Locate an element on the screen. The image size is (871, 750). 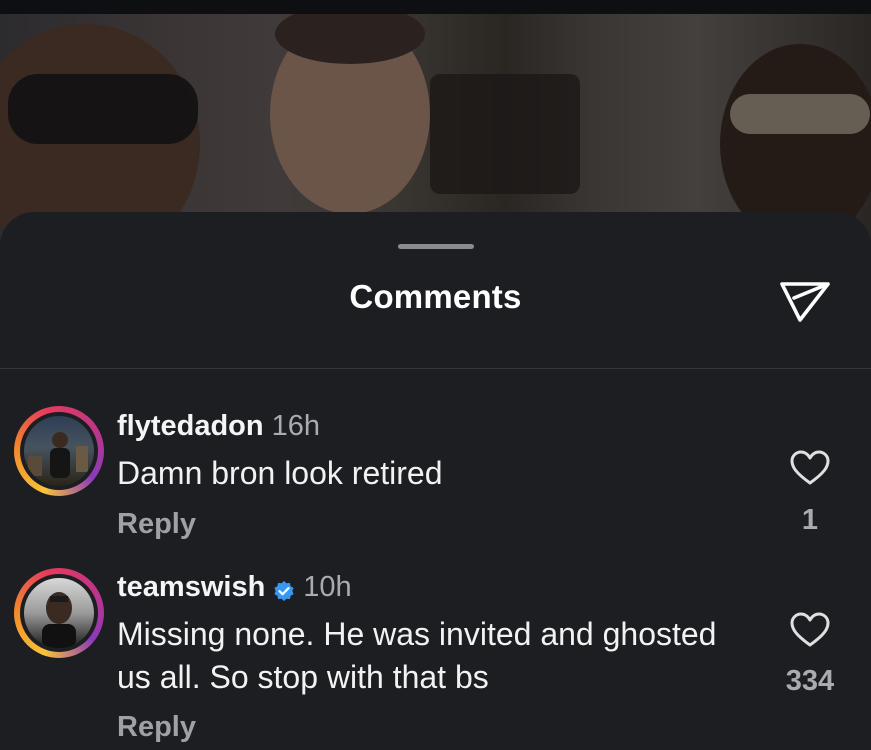
comment-time: 10h is located at coordinates (327, 587).